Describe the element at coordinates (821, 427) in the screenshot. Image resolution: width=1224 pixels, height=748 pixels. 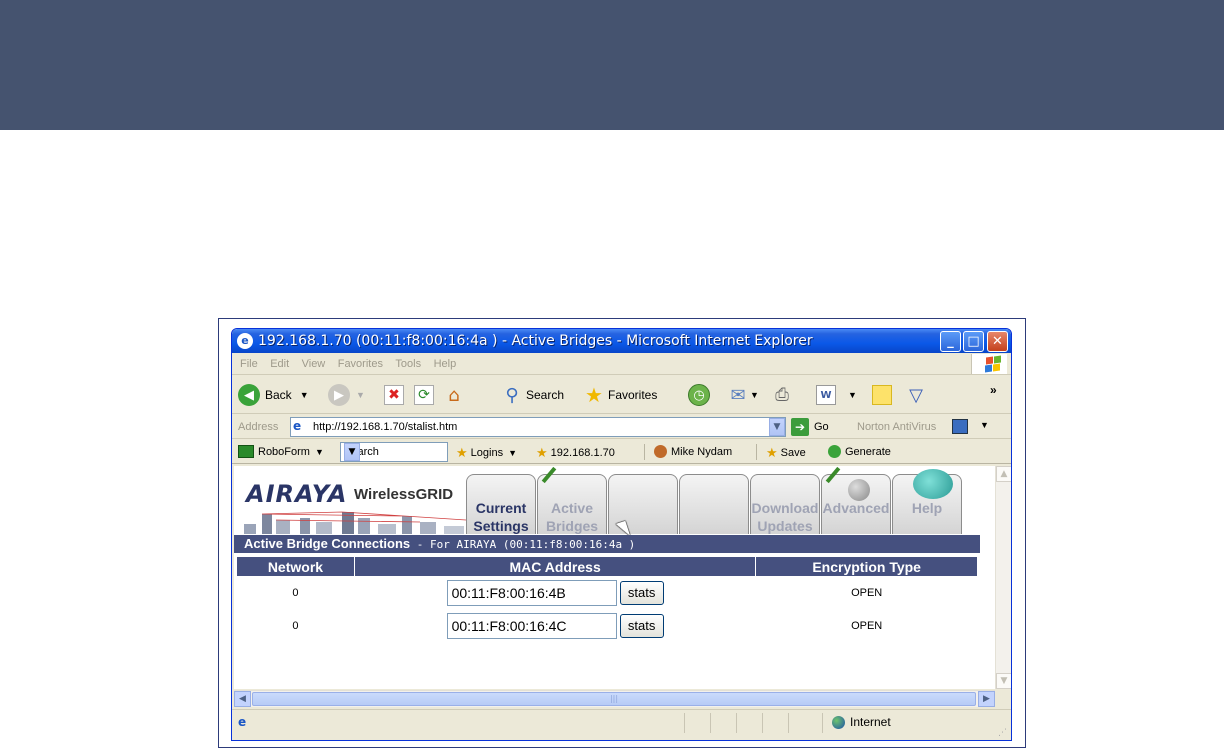
I see `go-button: Go` at that location.